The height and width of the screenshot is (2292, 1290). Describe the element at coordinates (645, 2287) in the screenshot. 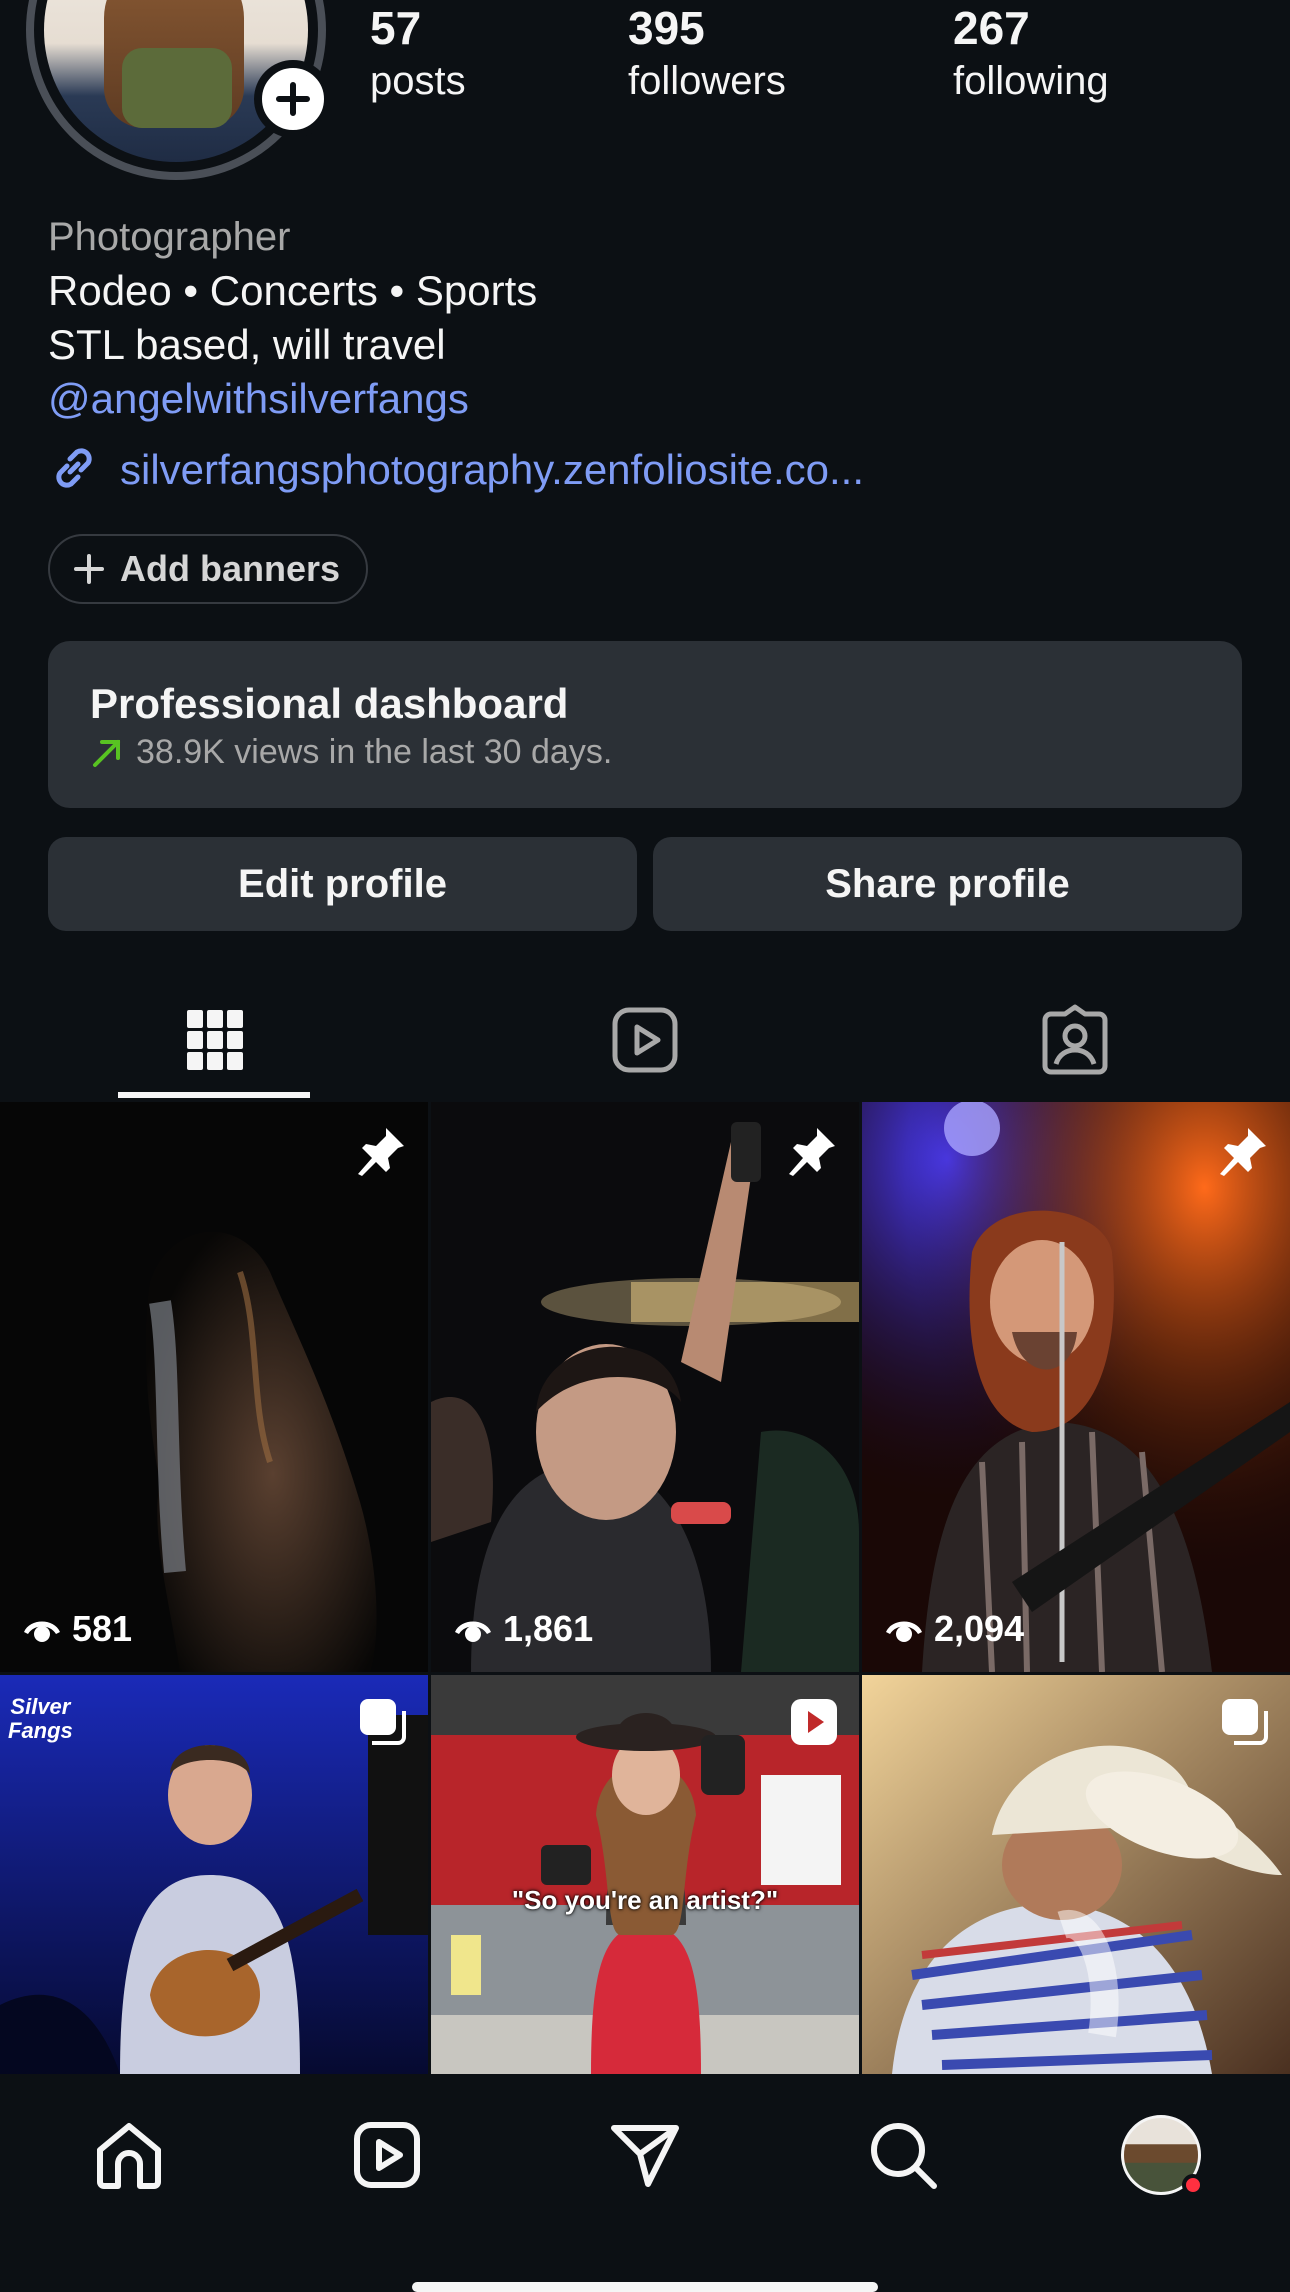

I see `home-indicator` at that location.